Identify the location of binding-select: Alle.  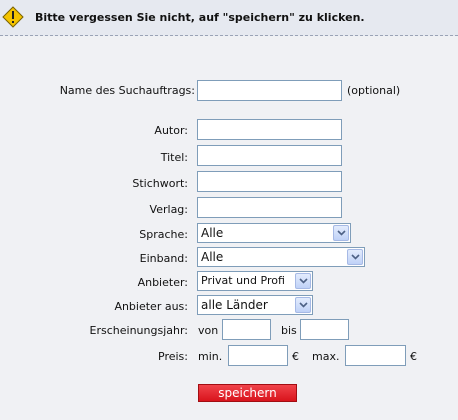
(281, 257).